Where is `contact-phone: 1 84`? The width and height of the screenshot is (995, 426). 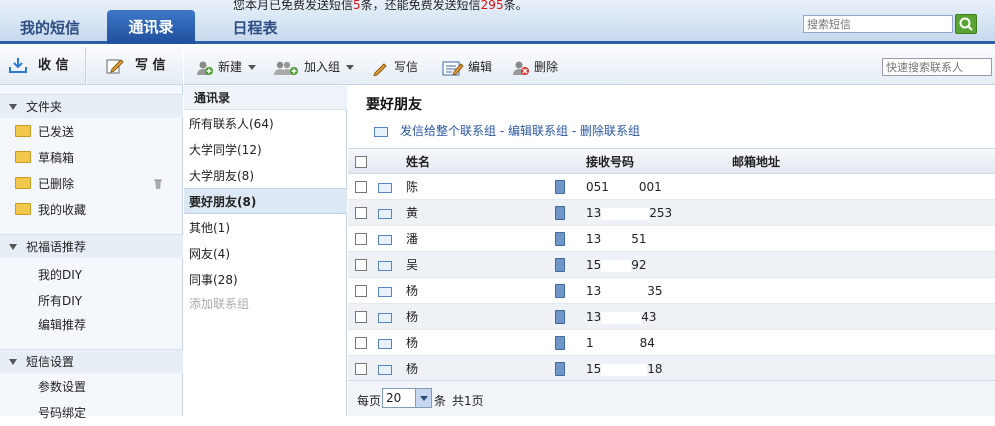 contact-phone: 1 84 is located at coordinates (620, 343).